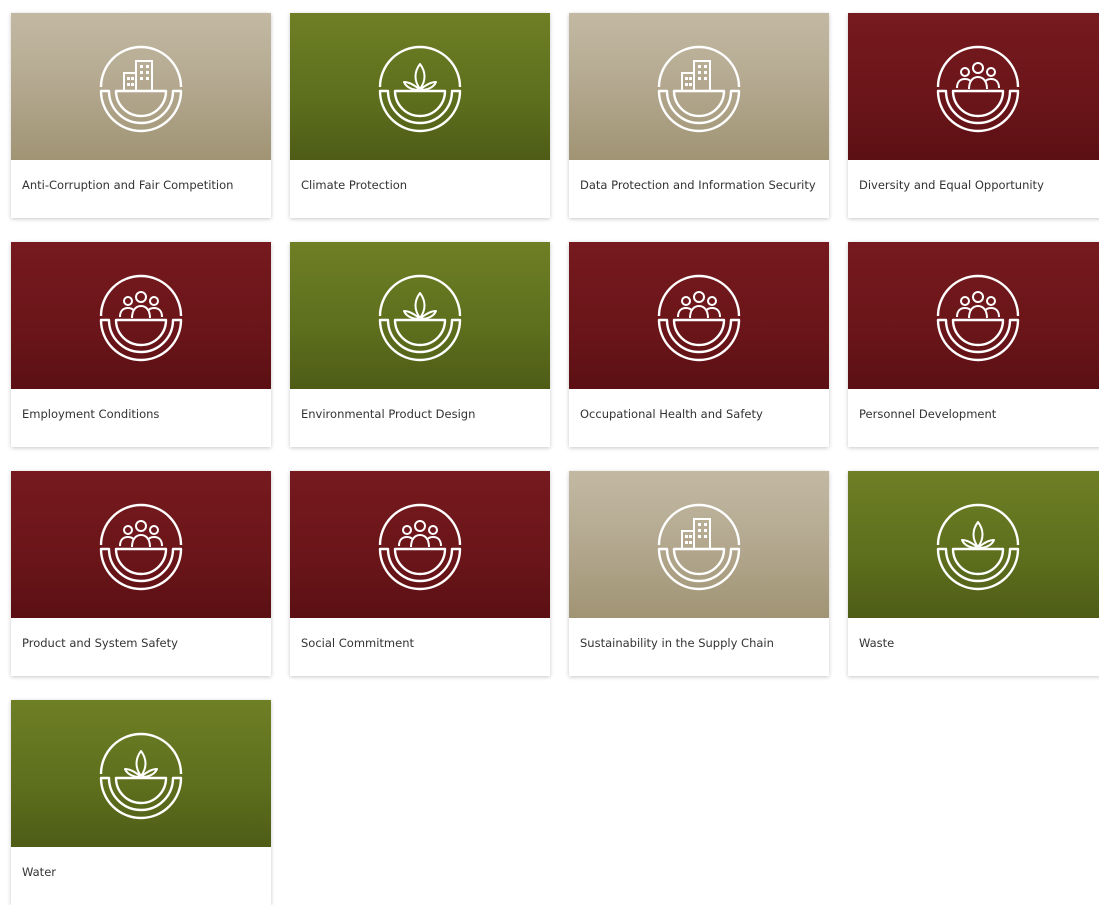 The image size is (1099, 905). What do you see at coordinates (677, 643) in the screenshot?
I see `card-label: Sustainability in the Supply Chain` at bounding box center [677, 643].